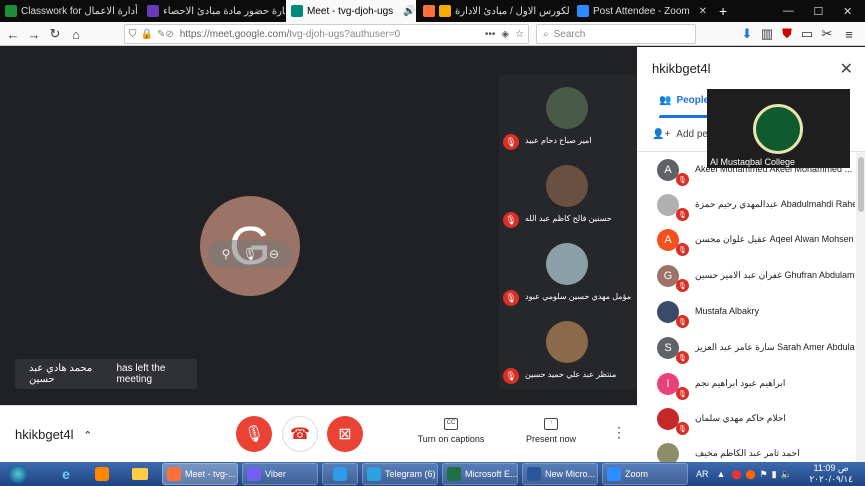 Image resolution: width=865 pixels, height=486 pixels. I want to click on clock: 11:09 ص ٢٠٢٠/٠٩/١٤, so click(831, 474).